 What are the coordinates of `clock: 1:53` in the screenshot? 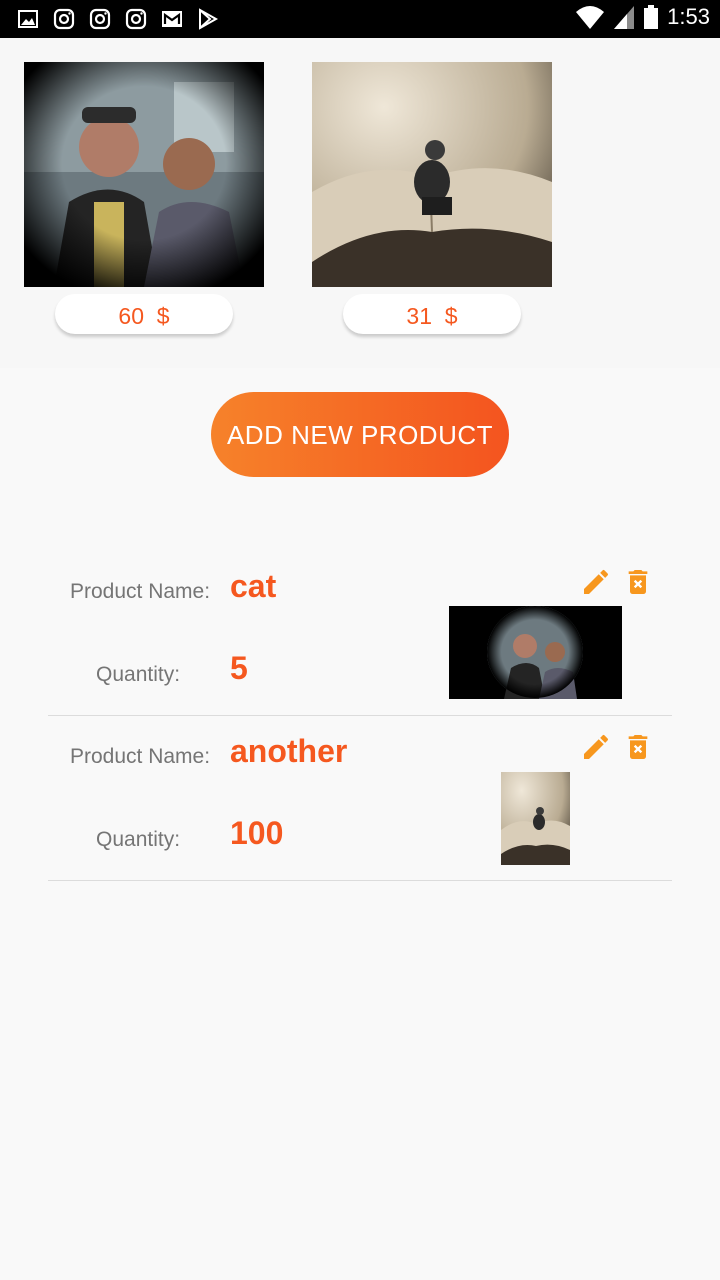 It's located at (688, 16).